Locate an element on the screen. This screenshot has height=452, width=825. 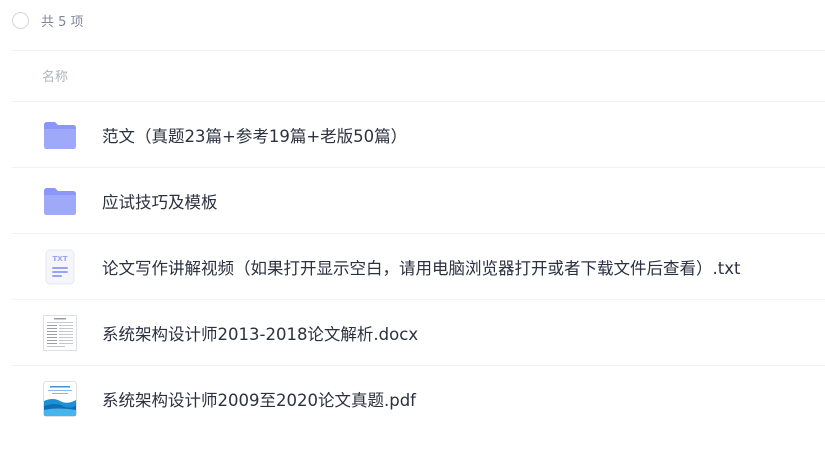
file-name: 应试技巧及模板 is located at coordinates (160, 201).